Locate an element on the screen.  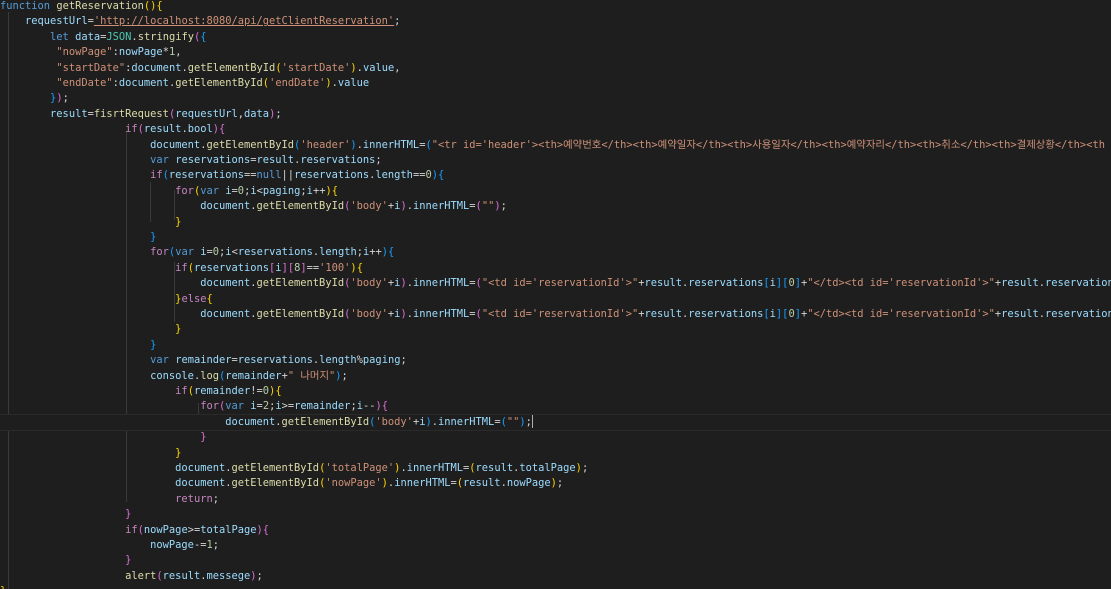
code-line: alert(result.messege); is located at coordinates (555, 576).